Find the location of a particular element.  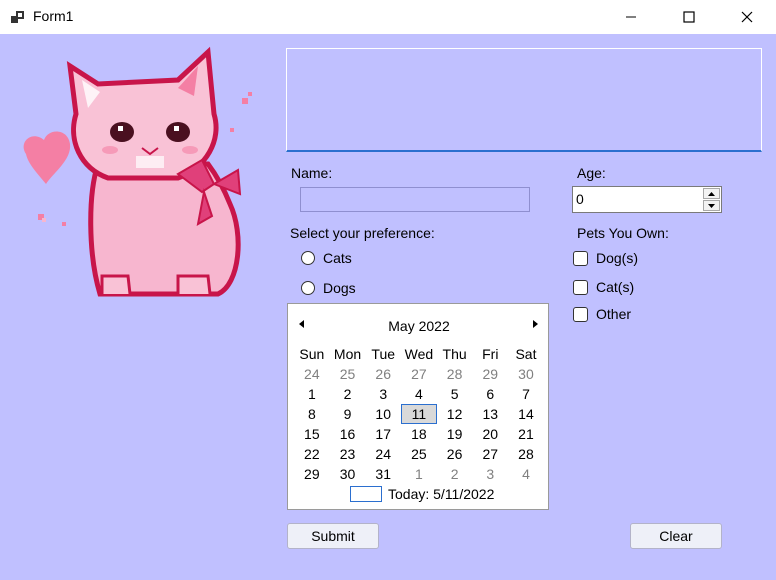

age-value: 0 is located at coordinates (580, 199).